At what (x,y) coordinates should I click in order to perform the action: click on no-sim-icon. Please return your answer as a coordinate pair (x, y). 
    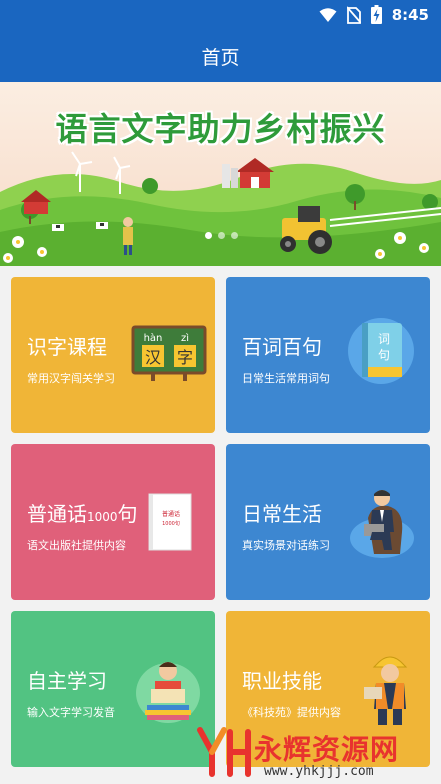
    Looking at the image, I should click on (353, 14).